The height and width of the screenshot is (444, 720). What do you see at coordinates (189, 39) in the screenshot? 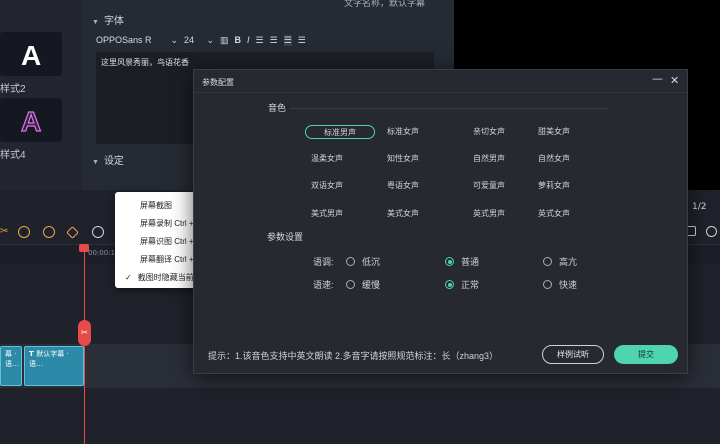
I see `font-size-value: 24` at bounding box center [189, 39].